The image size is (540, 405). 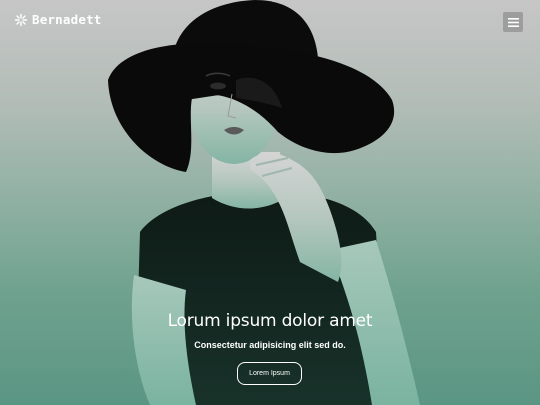 I want to click on brand-name: Bernadett, so click(x=67, y=19).